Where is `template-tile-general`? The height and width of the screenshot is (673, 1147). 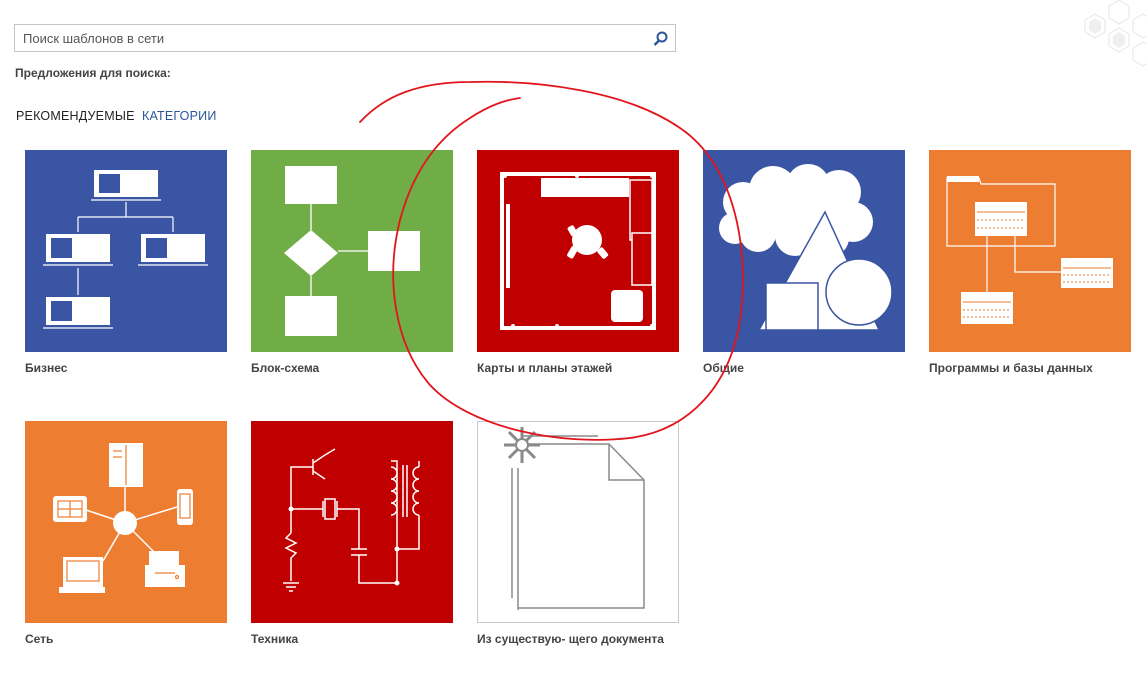 template-tile-general is located at coordinates (804, 251).